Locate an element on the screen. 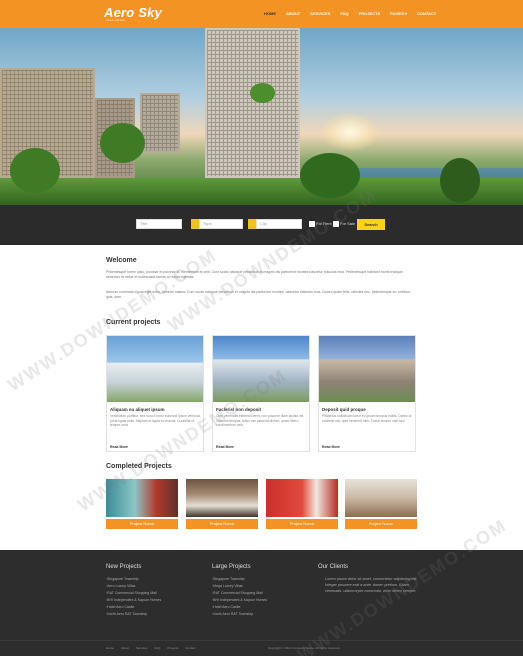  nav-pages: PAGES ▾ is located at coordinates (398, 13).